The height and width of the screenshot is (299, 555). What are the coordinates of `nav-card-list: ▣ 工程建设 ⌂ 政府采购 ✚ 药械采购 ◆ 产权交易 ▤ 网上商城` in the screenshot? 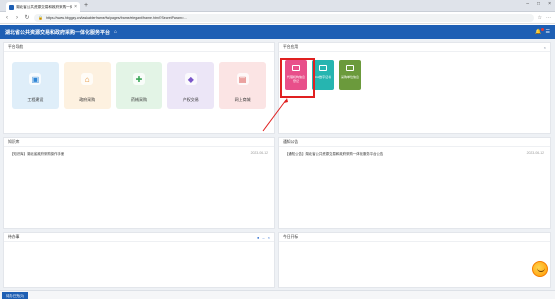 It's located at (139, 85).